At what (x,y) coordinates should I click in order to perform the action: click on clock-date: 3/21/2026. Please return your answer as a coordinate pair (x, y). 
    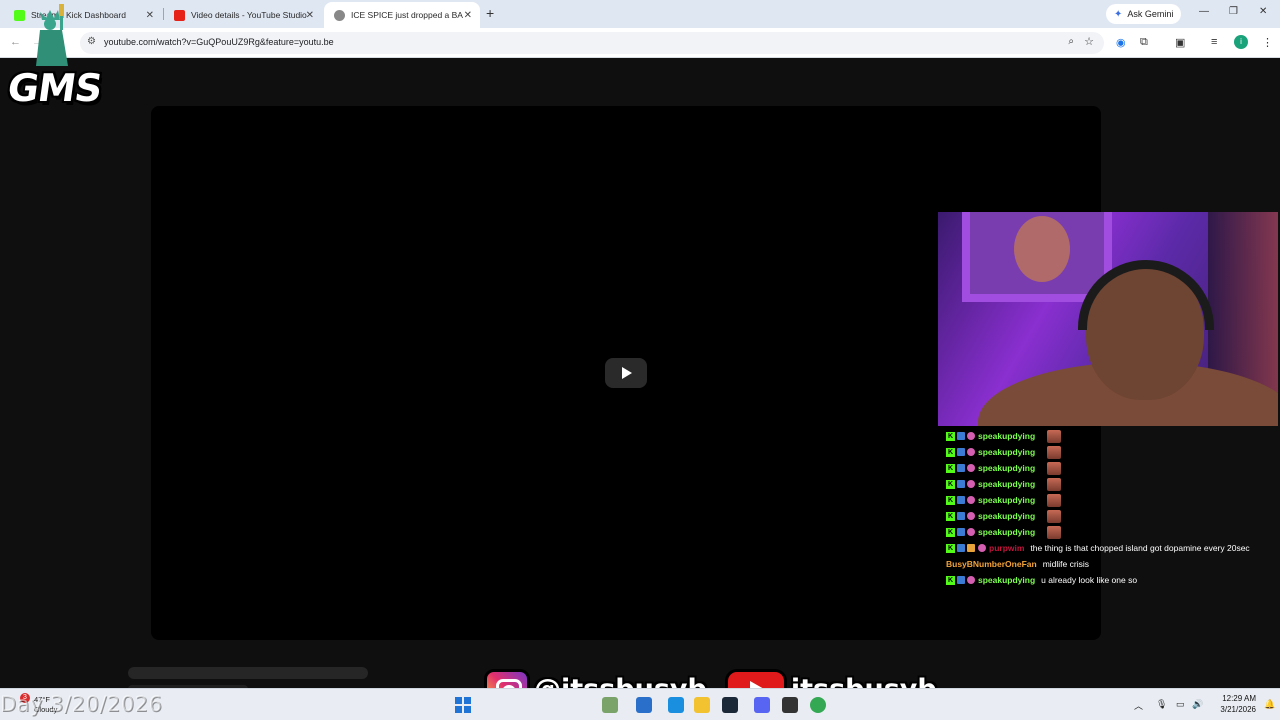
    Looking at the image, I should click on (1238, 709).